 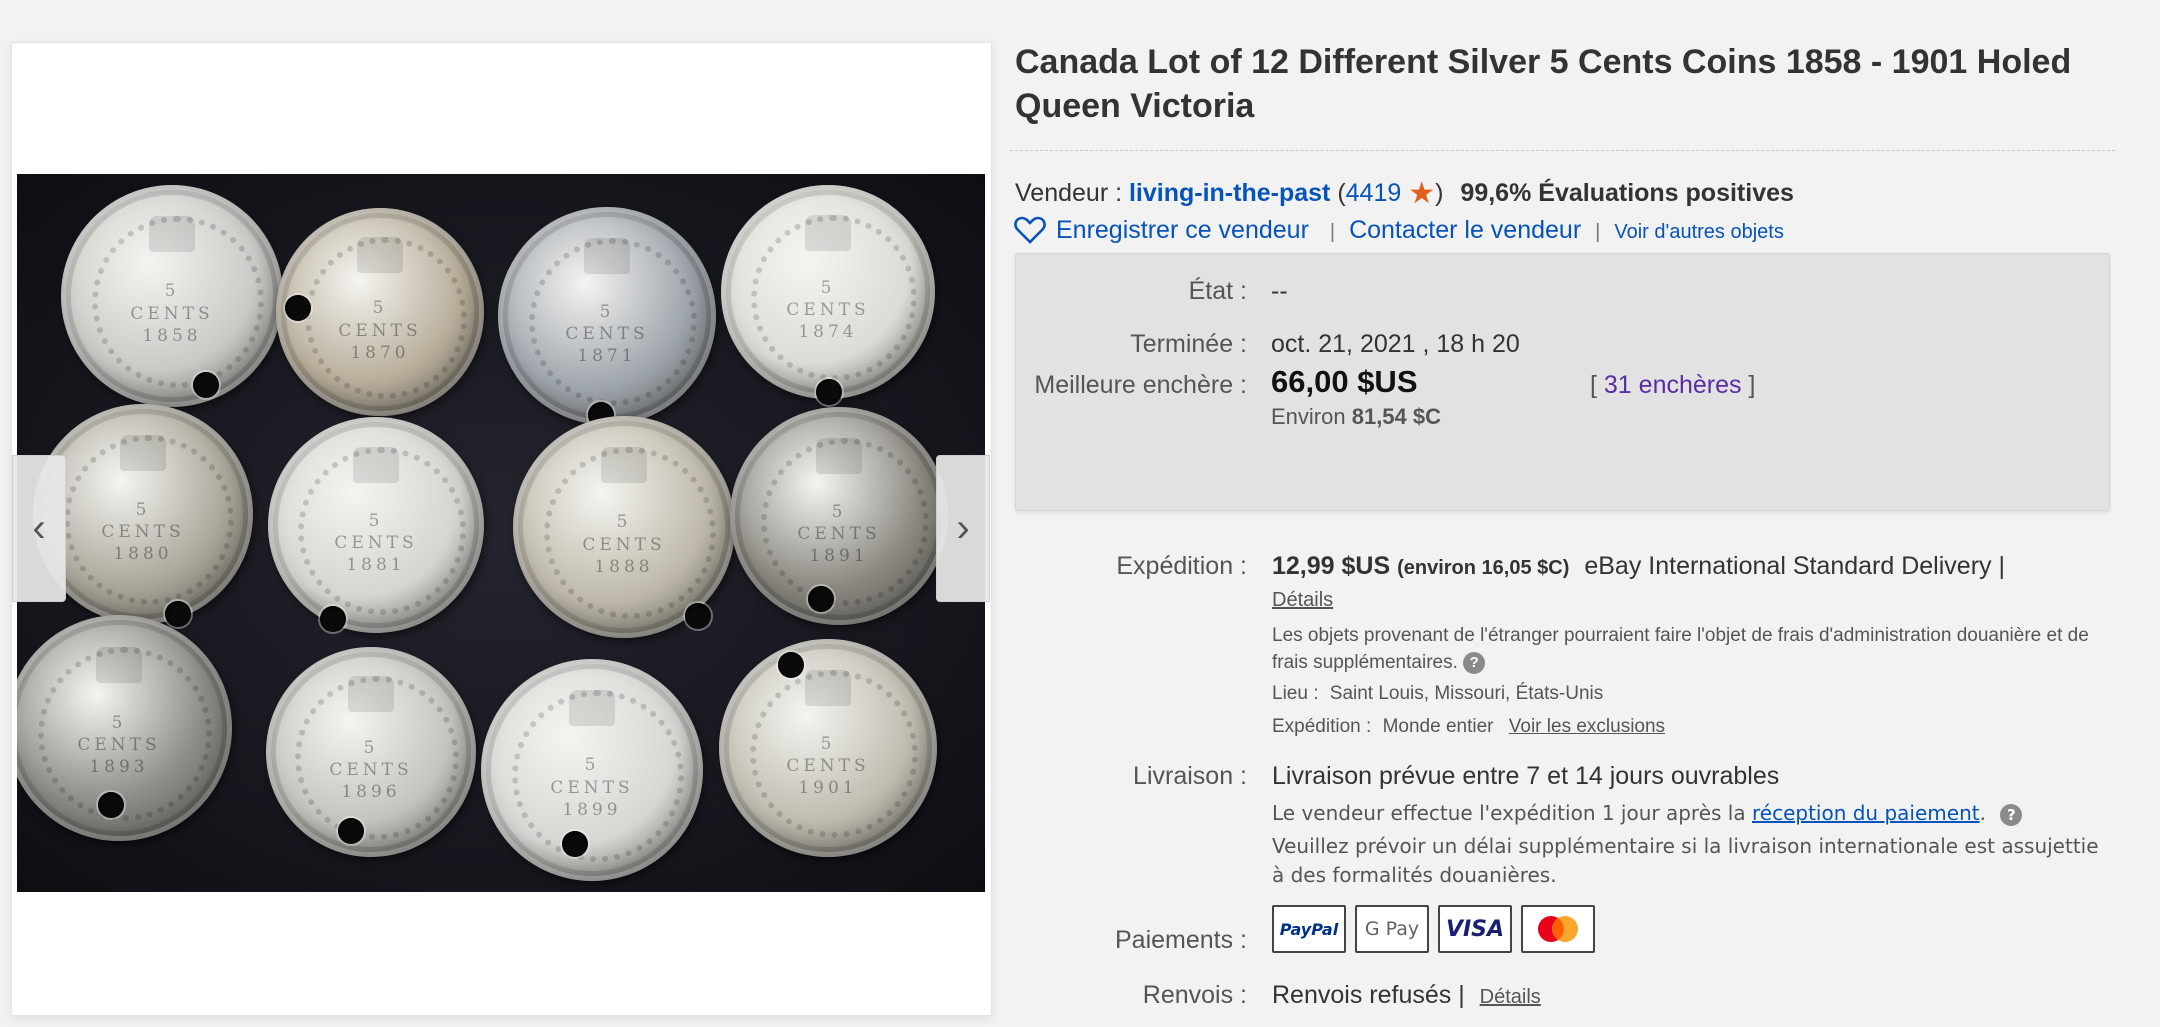 I want to click on coin-legend: 5 CENTS 1874, so click(x=828, y=310).